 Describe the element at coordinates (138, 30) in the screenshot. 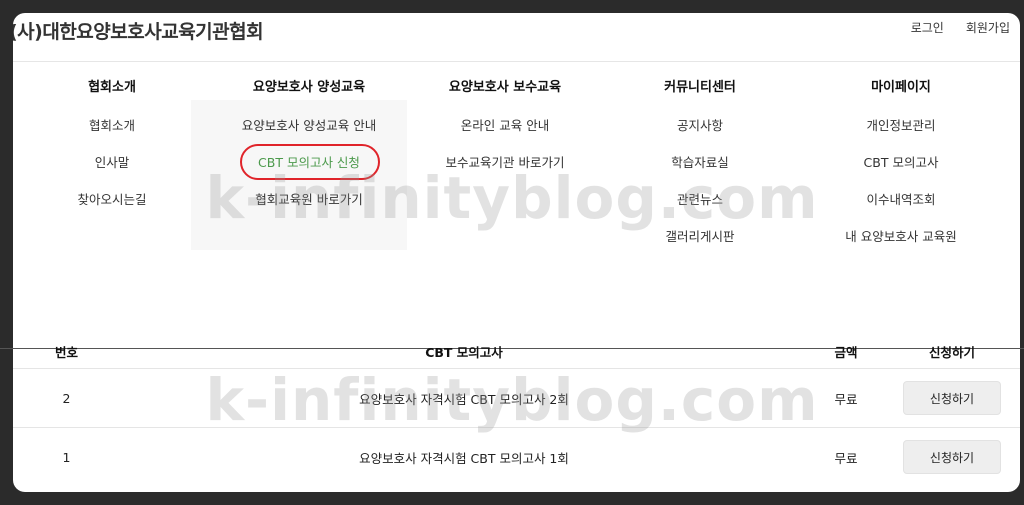

I see `site-title: (사)대한요양보호사교육기관협회` at that location.